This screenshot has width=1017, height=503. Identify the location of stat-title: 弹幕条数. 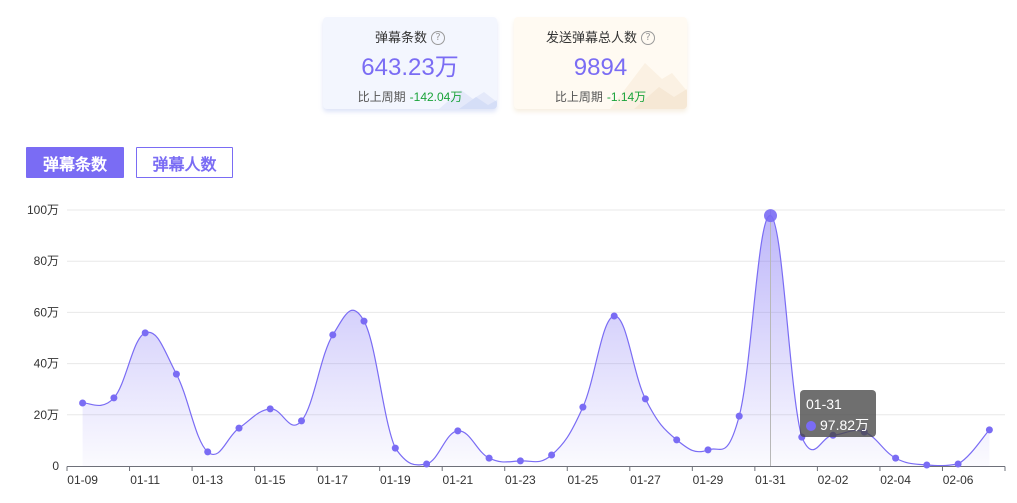
(400, 37).